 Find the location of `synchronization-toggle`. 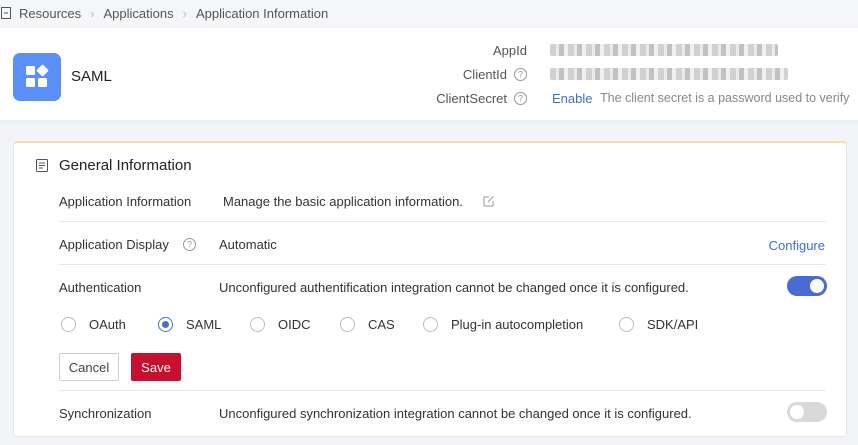

synchronization-toggle is located at coordinates (807, 412).